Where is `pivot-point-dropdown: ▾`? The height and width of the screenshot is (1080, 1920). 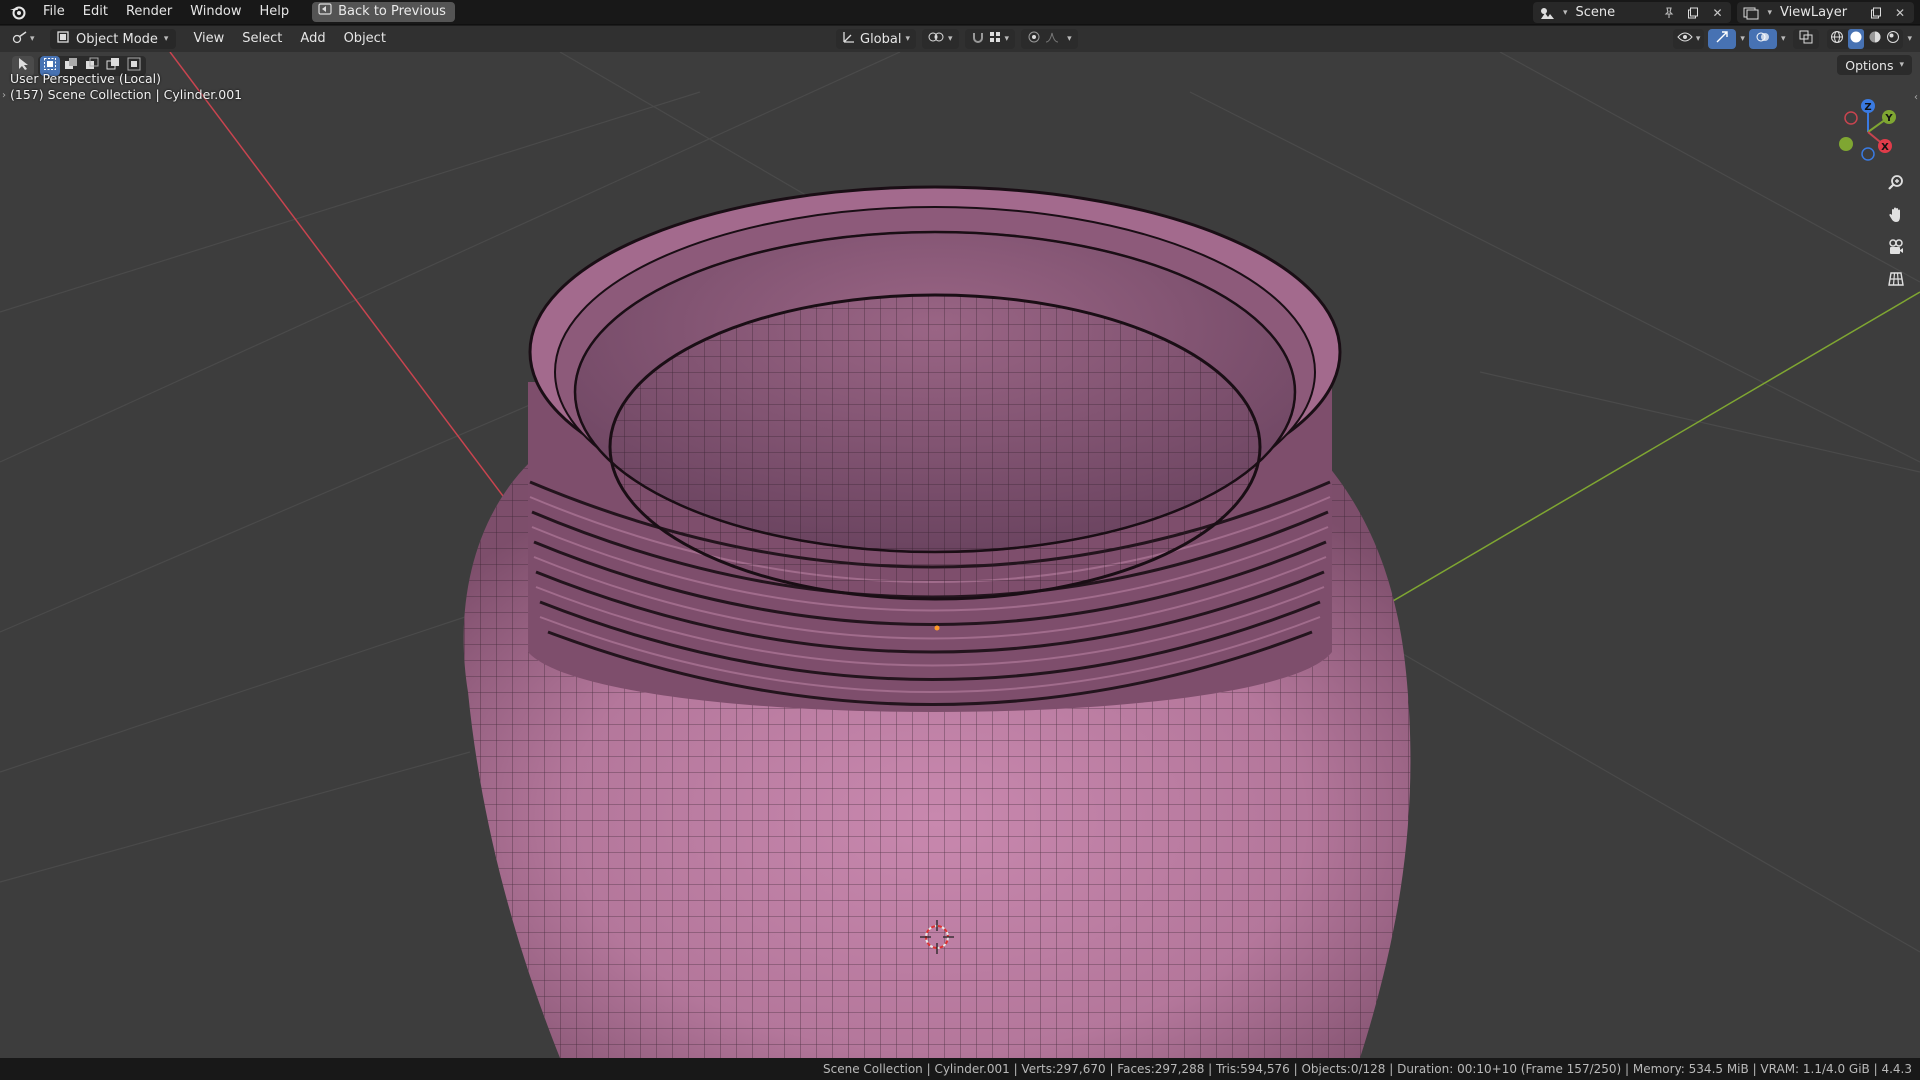 pivot-point-dropdown: ▾ is located at coordinates (940, 39).